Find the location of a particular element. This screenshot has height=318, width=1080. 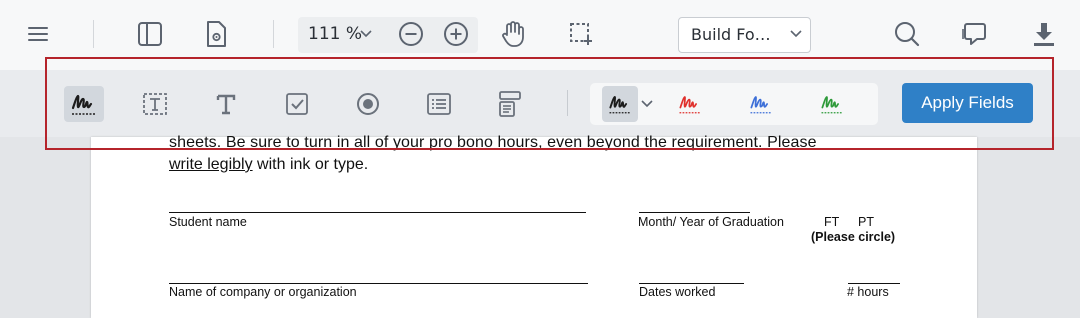

graduation-label: Month/ Year of Graduation is located at coordinates (711, 222).